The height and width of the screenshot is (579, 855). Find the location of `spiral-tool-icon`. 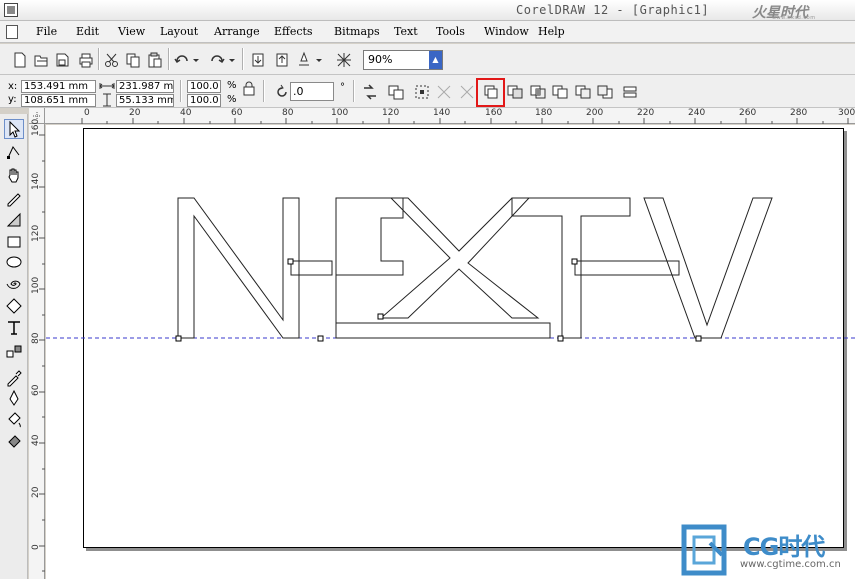

spiral-tool-icon is located at coordinates (14, 284).